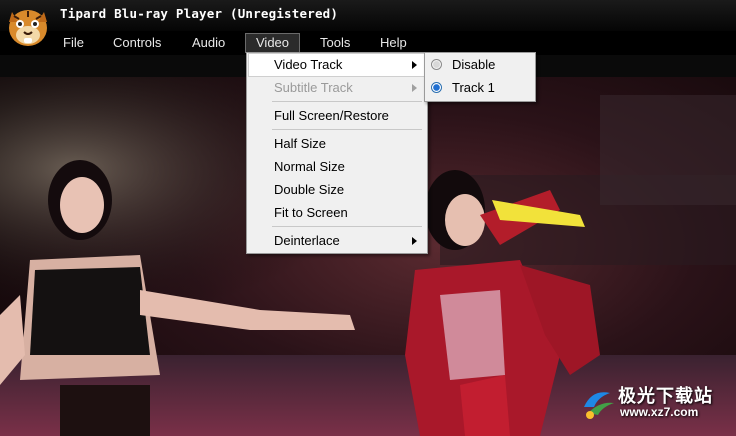 Image resolution: width=736 pixels, height=436 pixels. What do you see at coordinates (436, 64) in the screenshot?
I see `radio-unselected-icon` at bounding box center [436, 64].